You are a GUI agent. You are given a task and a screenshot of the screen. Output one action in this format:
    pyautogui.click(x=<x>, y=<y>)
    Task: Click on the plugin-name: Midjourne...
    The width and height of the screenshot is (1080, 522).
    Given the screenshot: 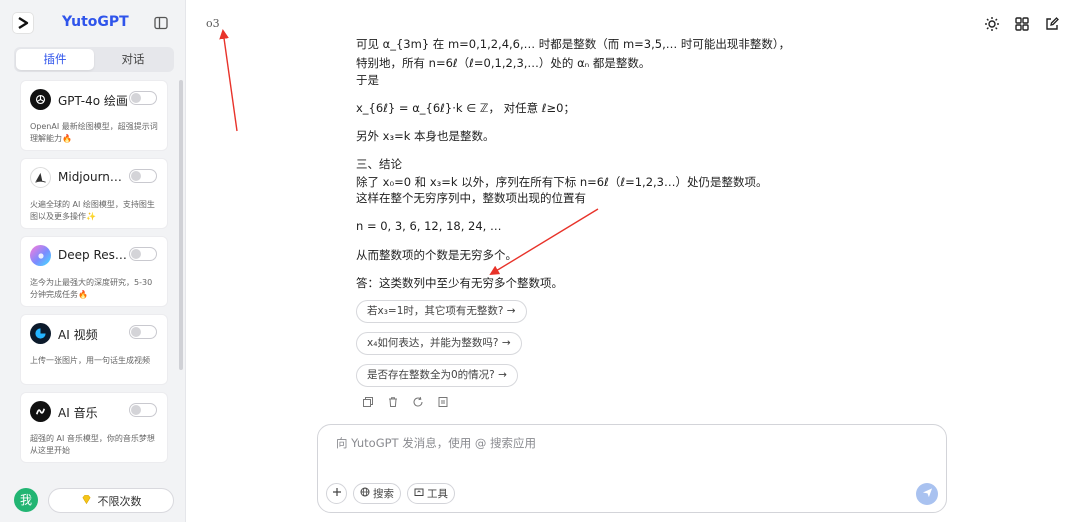 What is the action you would take?
    pyautogui.click(x=93, y=177)
    